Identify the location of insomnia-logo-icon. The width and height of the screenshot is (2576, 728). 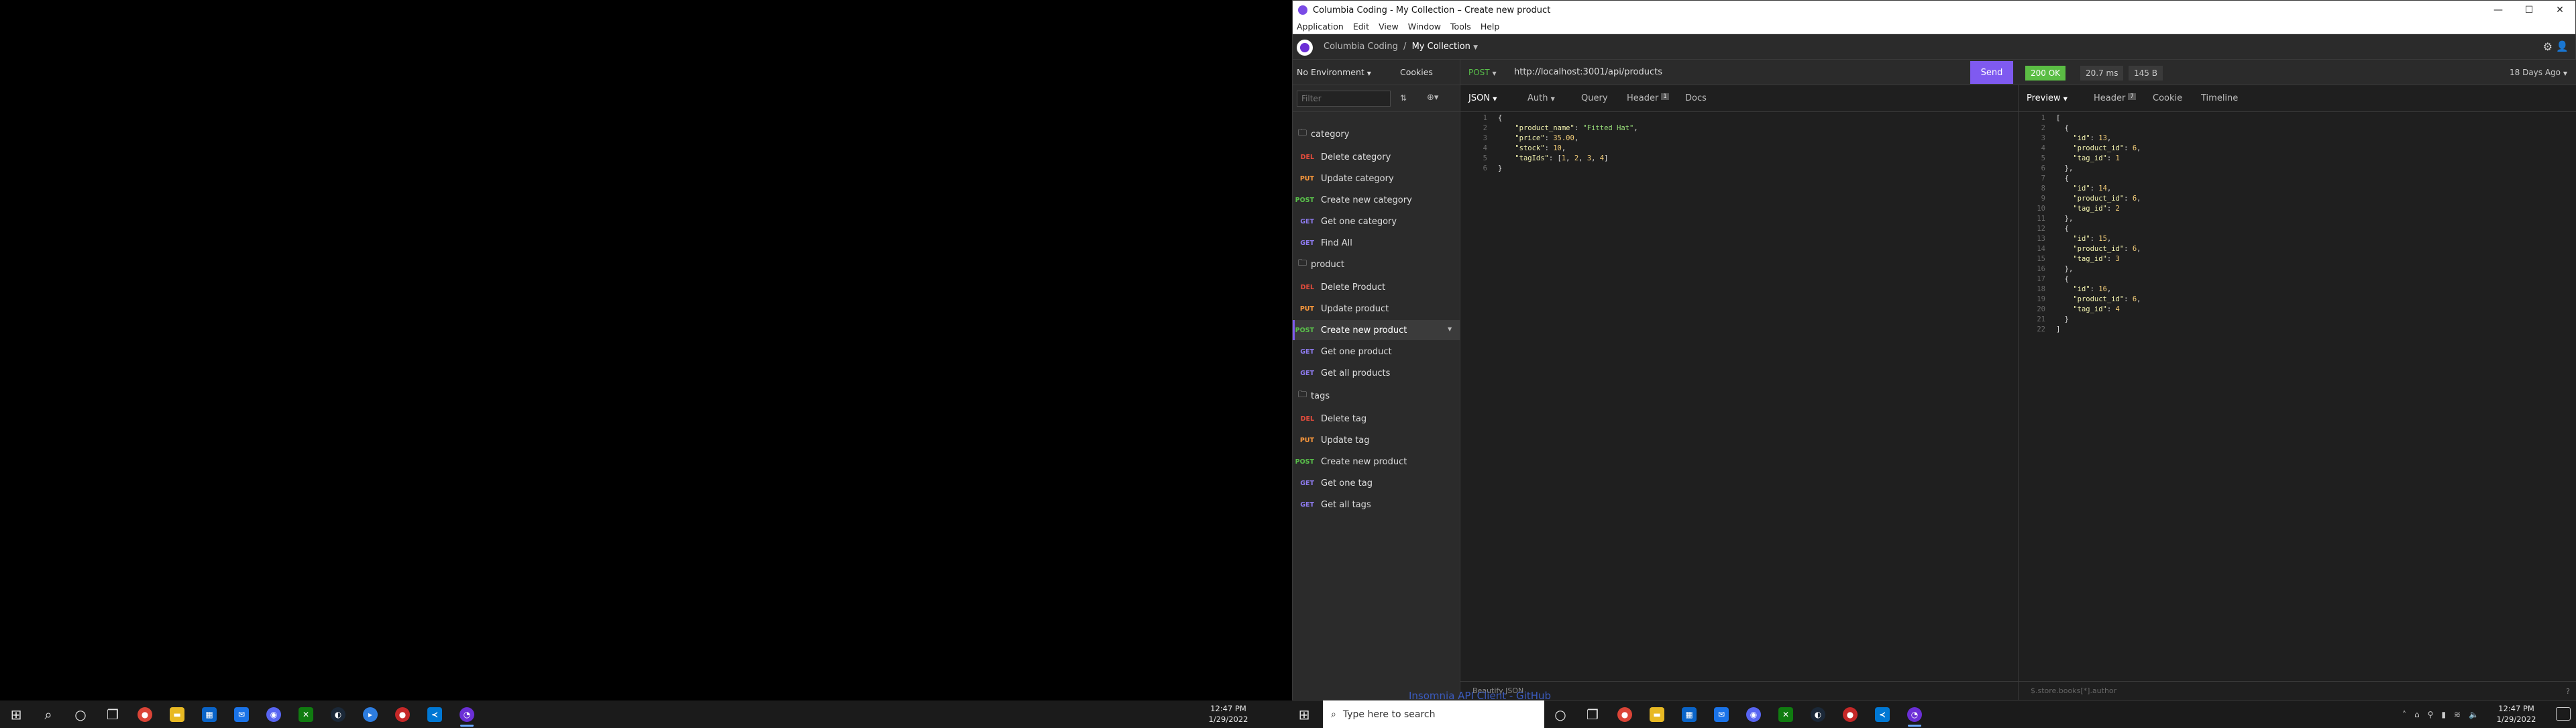
(1305, 48).